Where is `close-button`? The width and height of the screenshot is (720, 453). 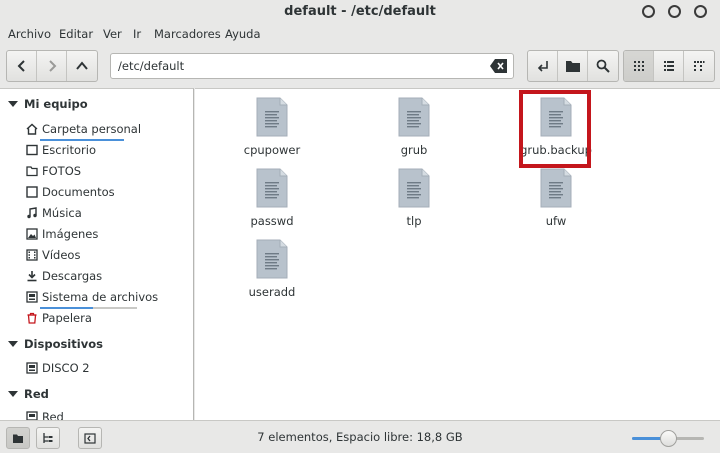 close-button is located at coordinates (700, 11).